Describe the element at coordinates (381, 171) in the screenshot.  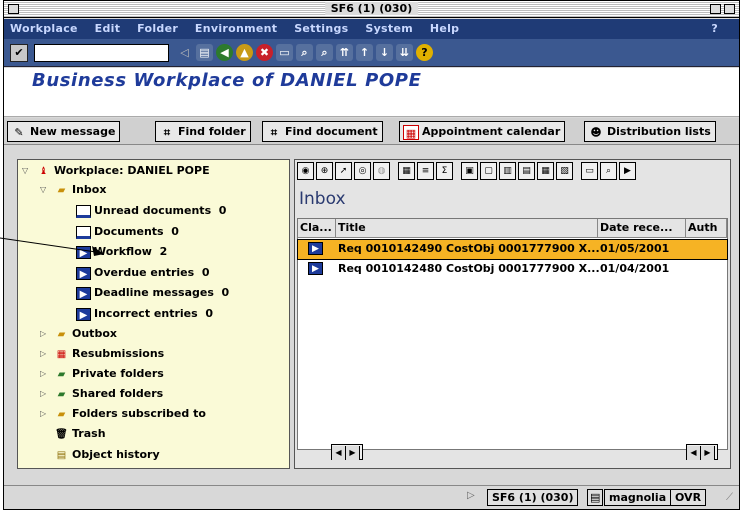
I see `delete-icon: ◍` at that location.